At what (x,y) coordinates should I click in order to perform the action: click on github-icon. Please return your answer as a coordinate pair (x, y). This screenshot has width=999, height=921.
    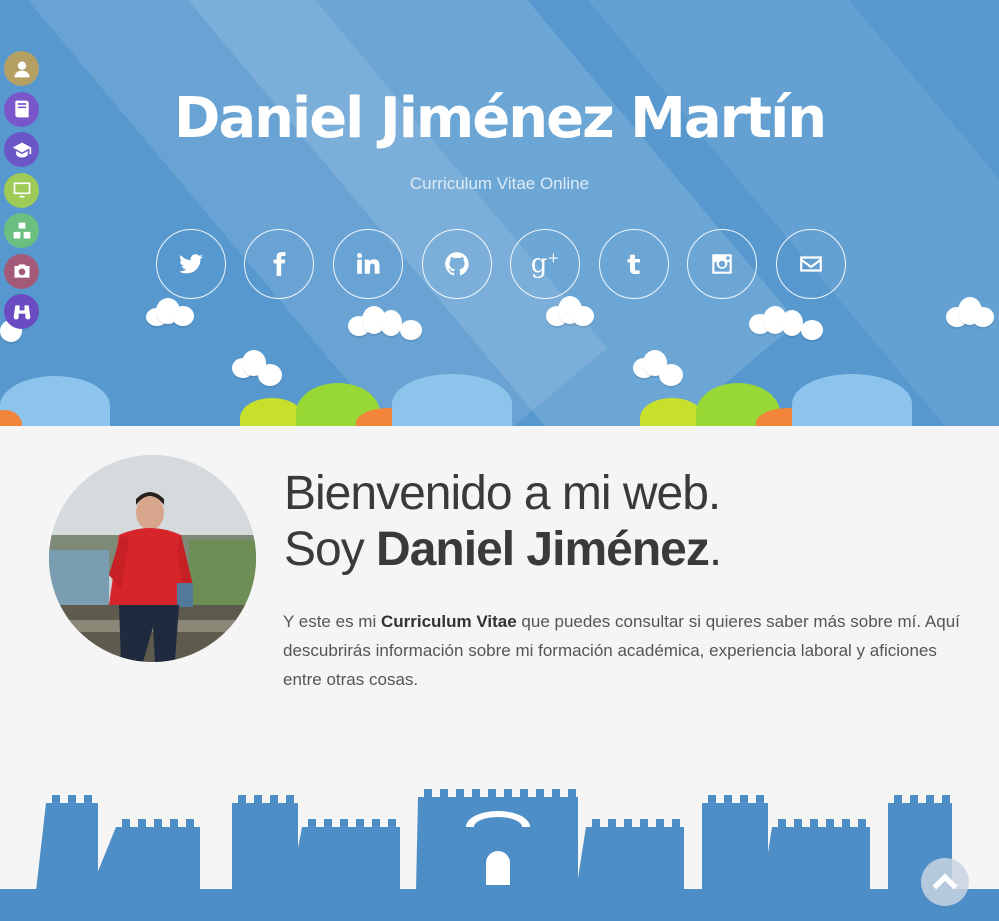
    Looking at the image, I should click on (457, 264).